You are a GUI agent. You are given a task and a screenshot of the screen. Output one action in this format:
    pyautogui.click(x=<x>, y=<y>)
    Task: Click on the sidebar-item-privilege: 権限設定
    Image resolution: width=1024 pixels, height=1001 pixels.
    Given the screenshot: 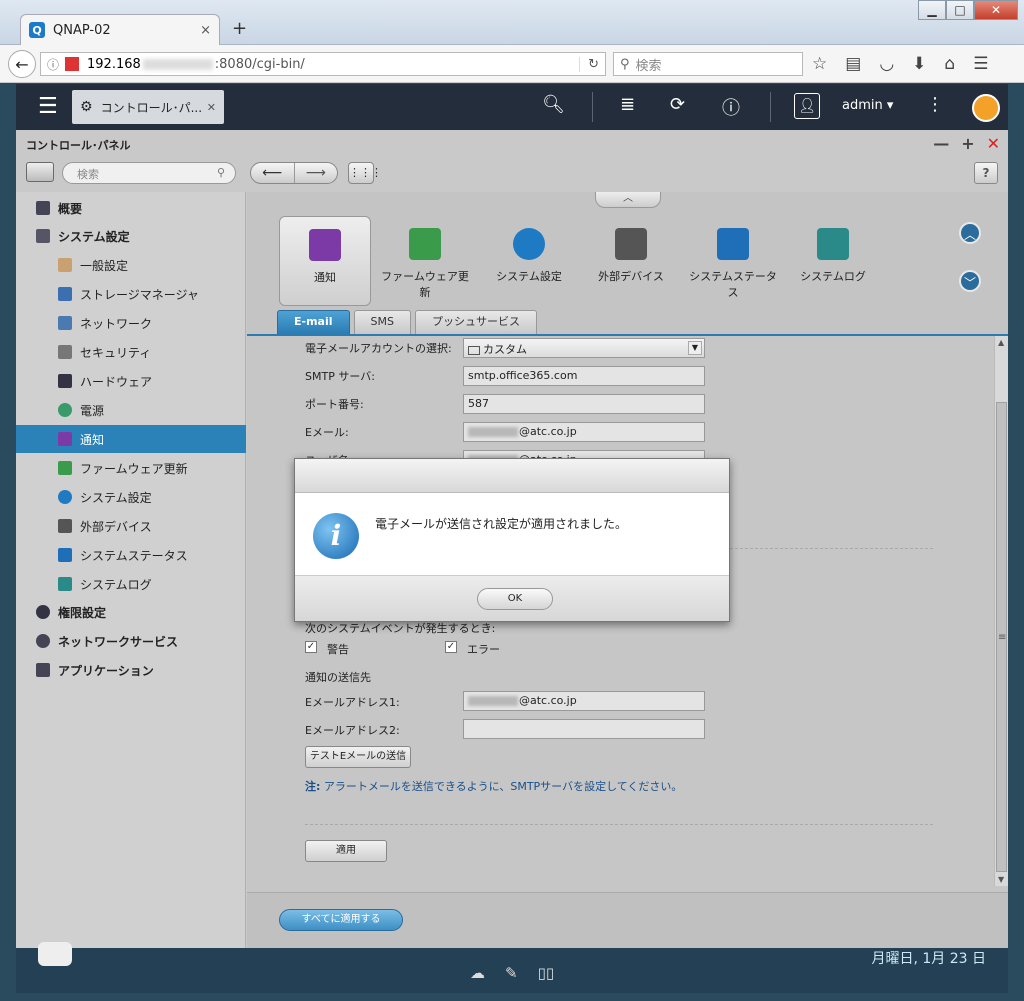 What is the action you would take?
    pyautogui.click(x=131, y=612)
    